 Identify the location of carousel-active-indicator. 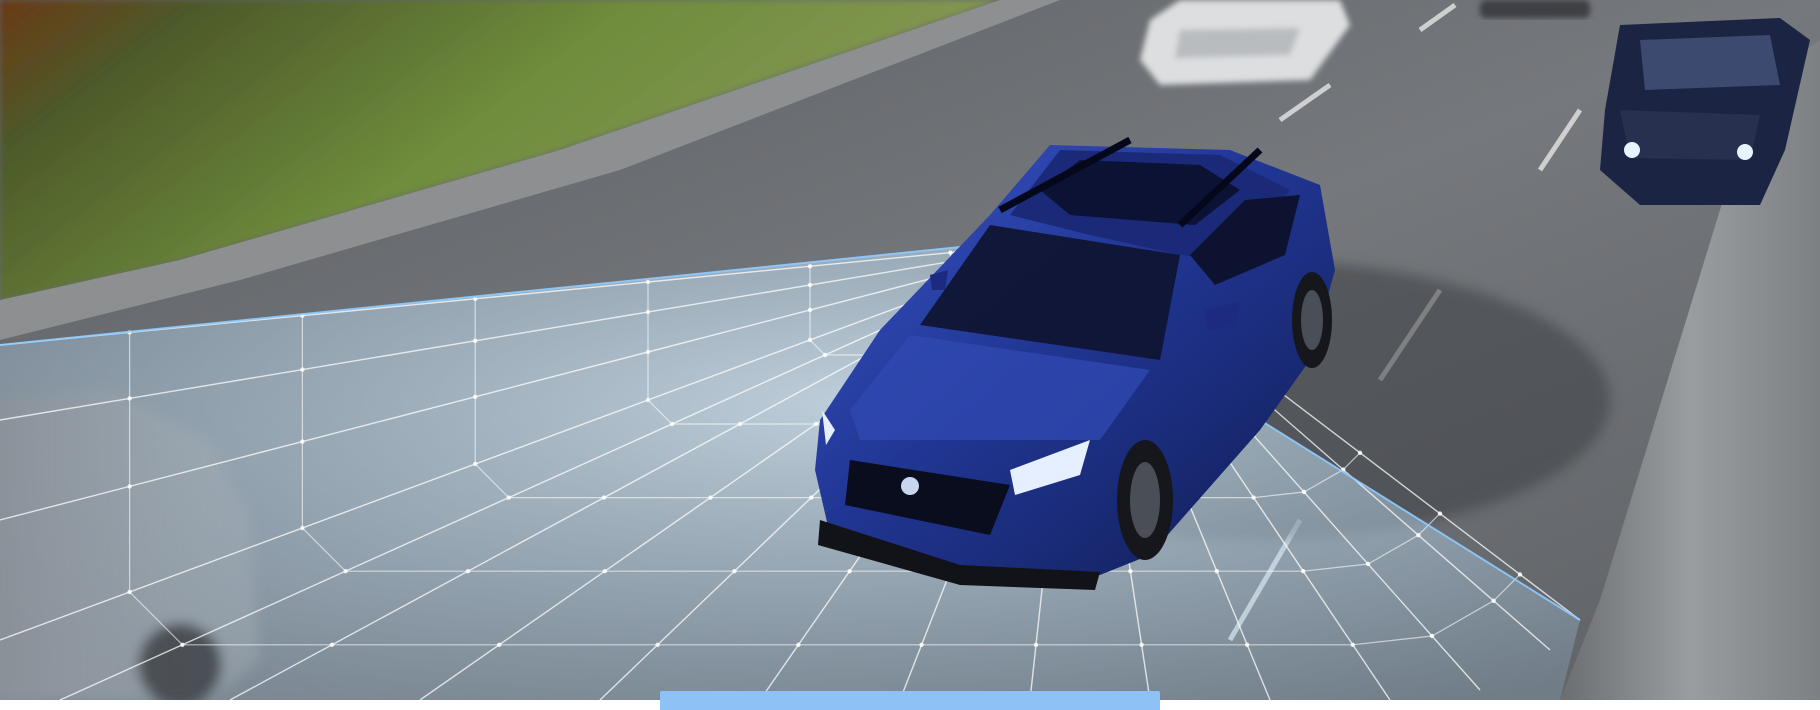
(910, 700).